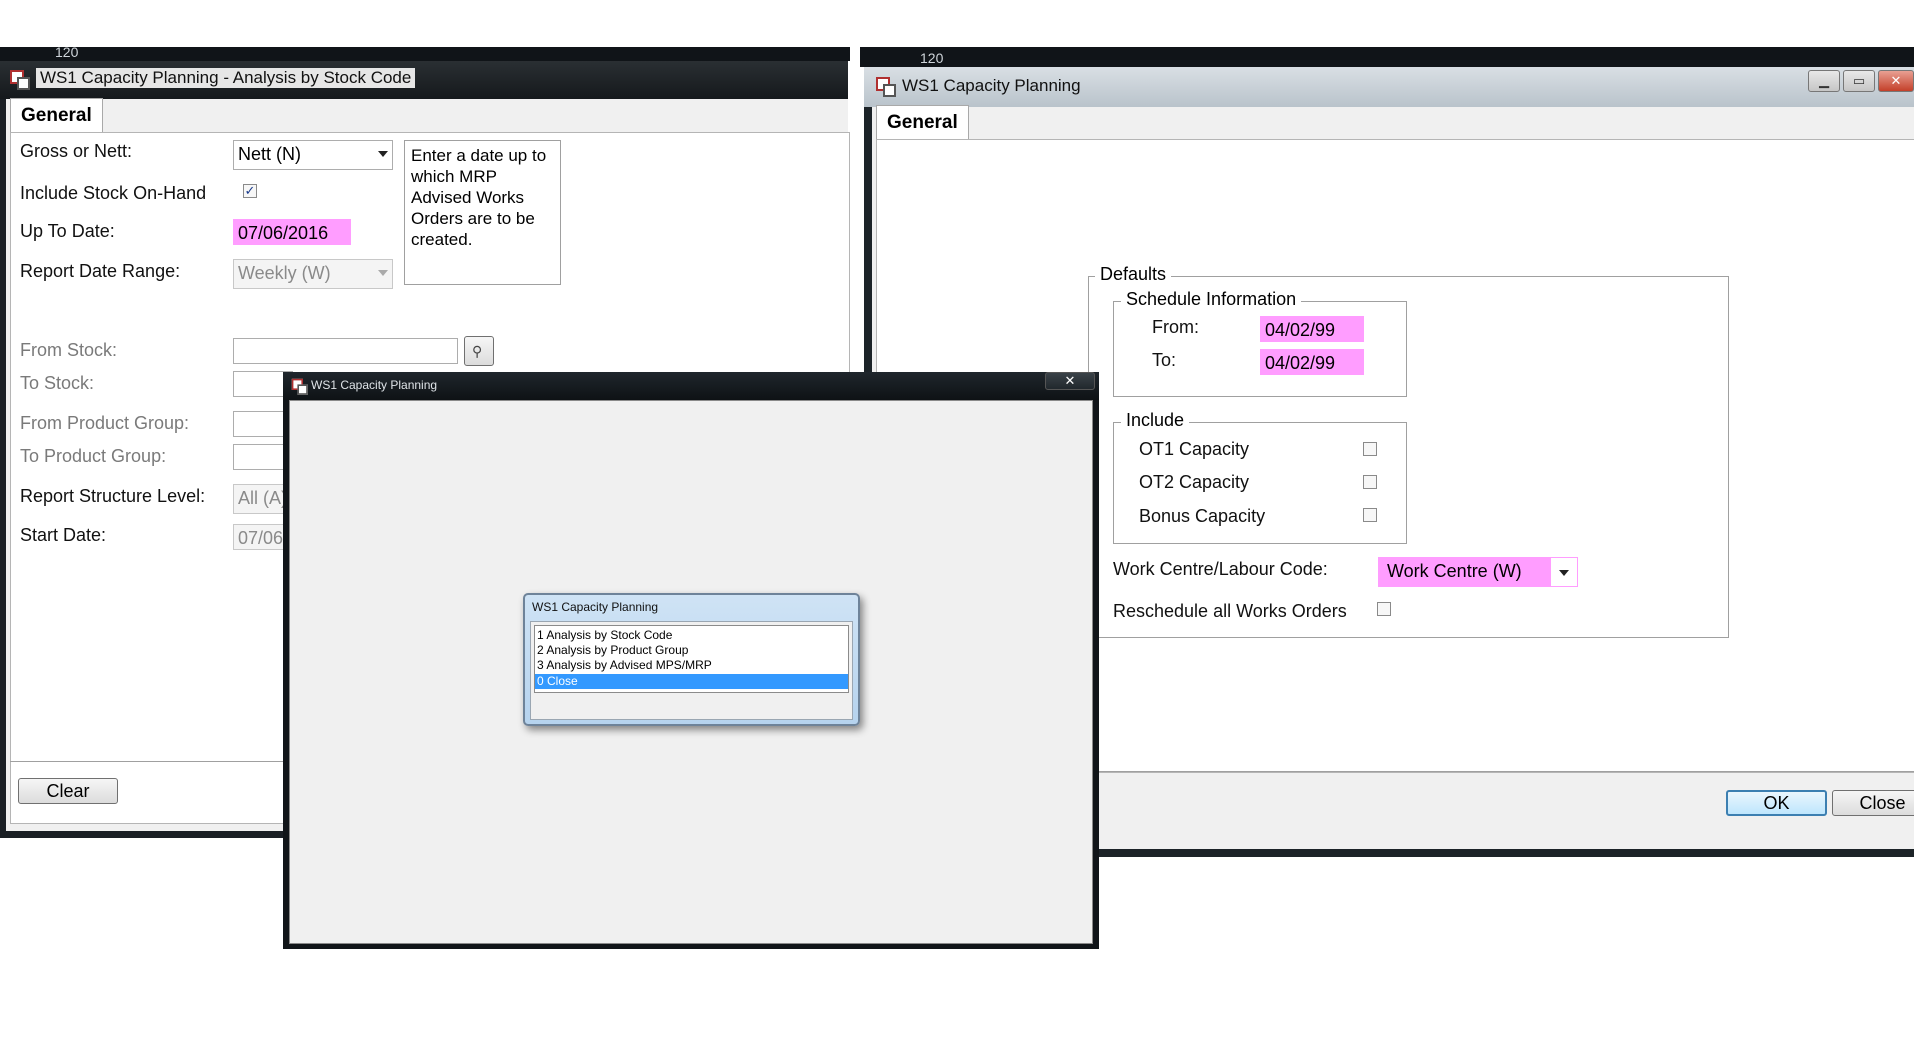 The image size is (1914, 1040). Describe the element at coordinates (1370, 482) in the screenshot. I see `ot2-capacity-checkbox` at that location.